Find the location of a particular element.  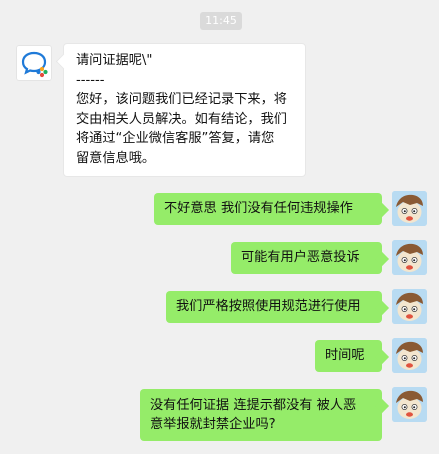

outgoing-message-bubble: 不好意思 我们没有任何违规操作 is located at coordinates (268, 209).